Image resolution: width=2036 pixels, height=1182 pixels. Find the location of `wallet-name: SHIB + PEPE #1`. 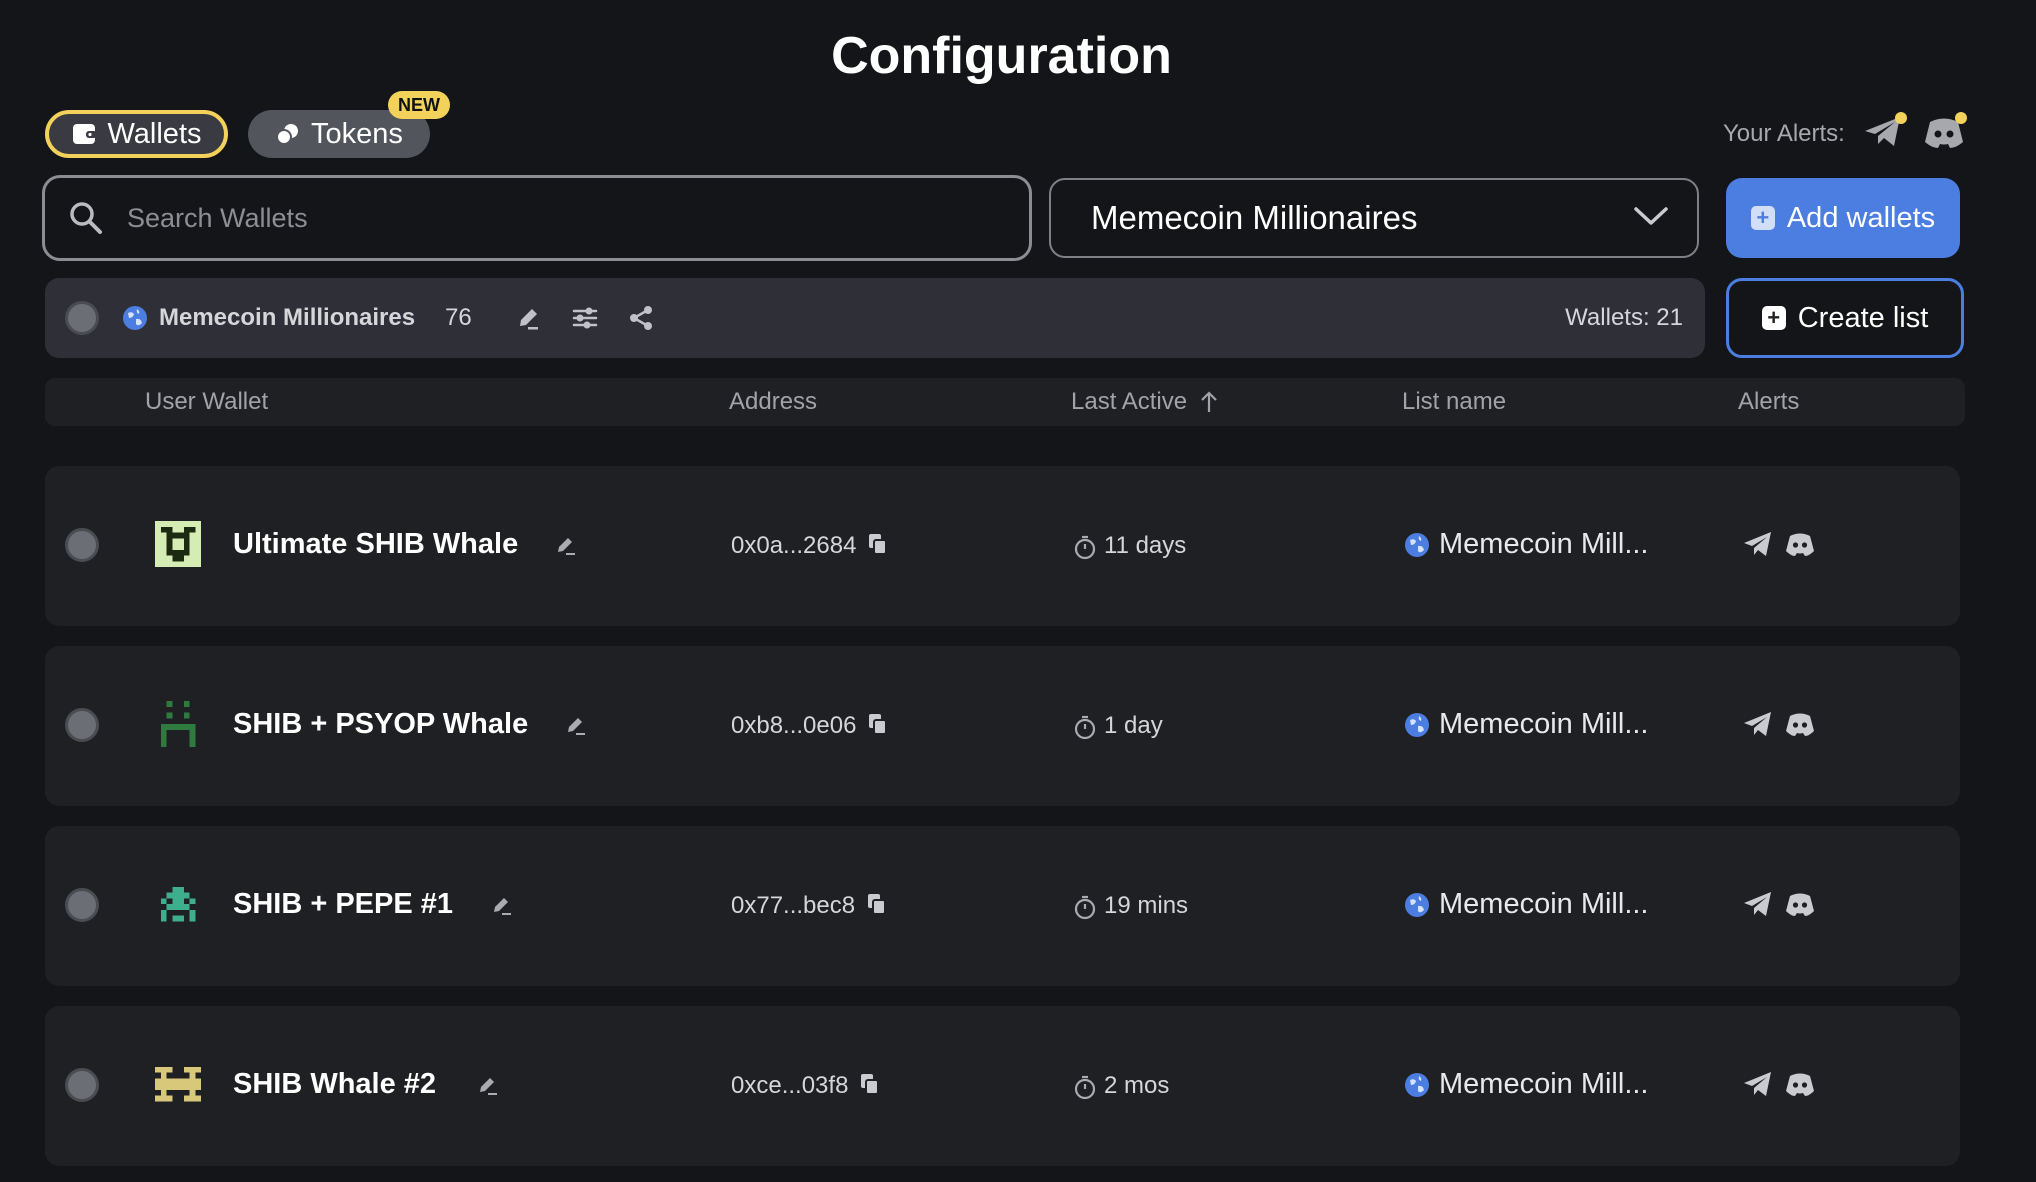

wallet-name: SHIB + PEPE #1 is located at coordinates (343, 904).